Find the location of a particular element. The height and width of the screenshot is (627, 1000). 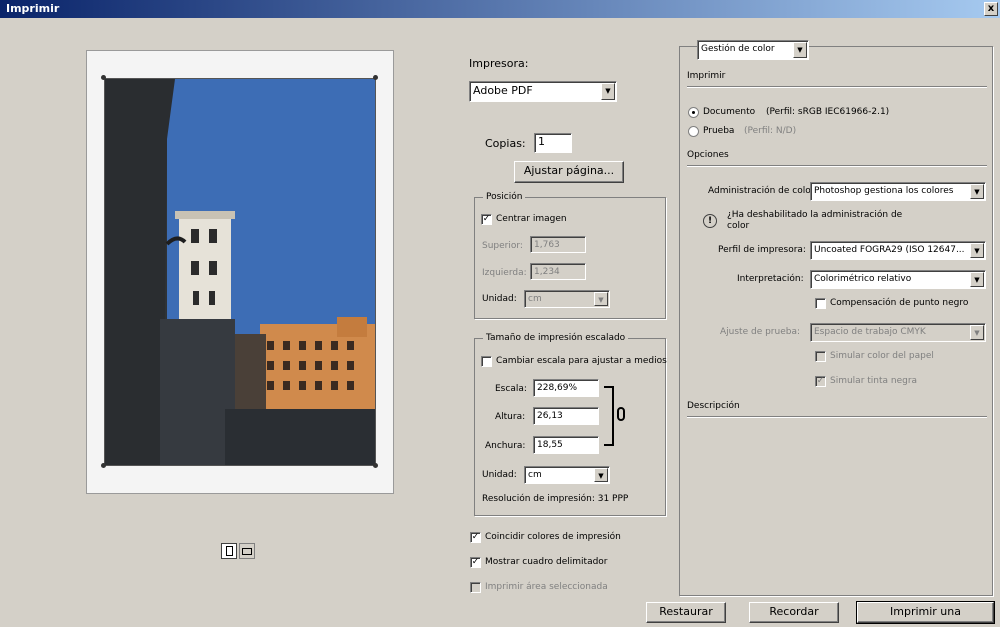

position-unit-label: Unidad: is located at coordinates (499, 299).